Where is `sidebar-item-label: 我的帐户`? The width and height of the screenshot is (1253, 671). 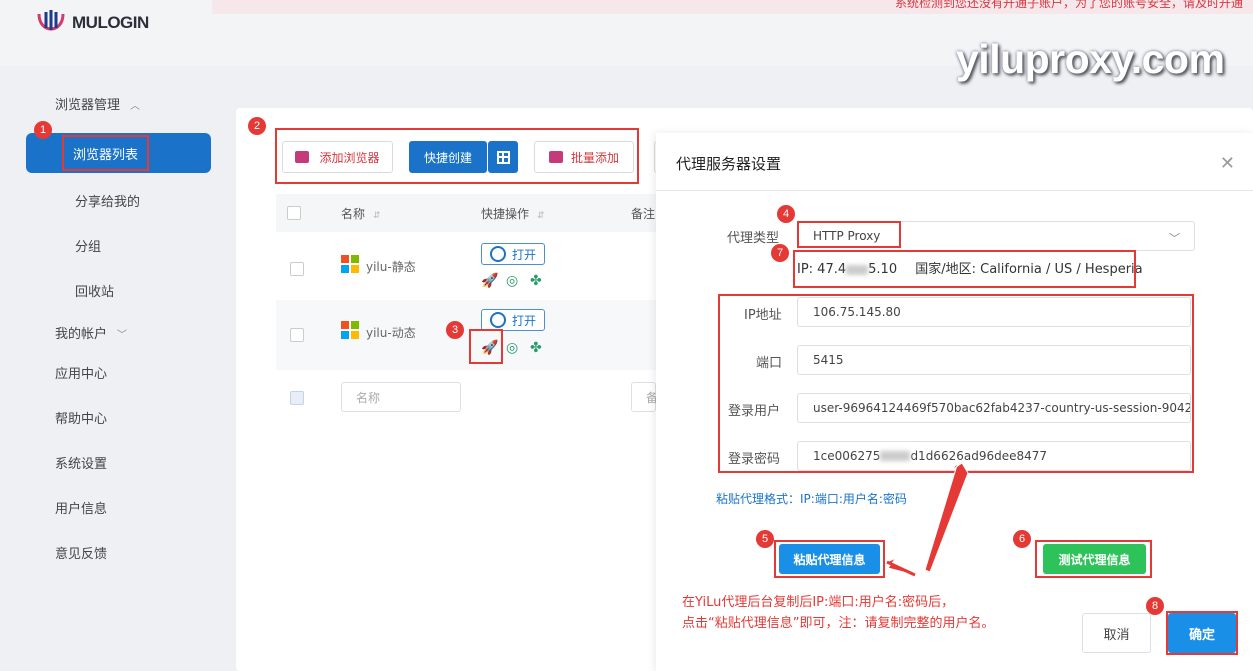 sidebar-item-label: 我的帐户 is located at coordinates (81, 334).